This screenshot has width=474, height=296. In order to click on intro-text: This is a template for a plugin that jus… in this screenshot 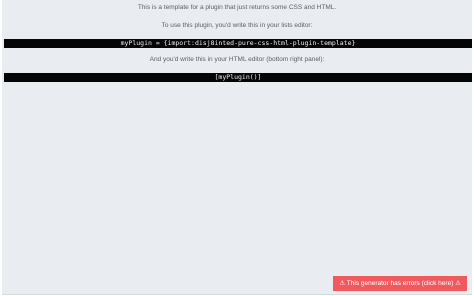, I will do `click(237, 7)`.